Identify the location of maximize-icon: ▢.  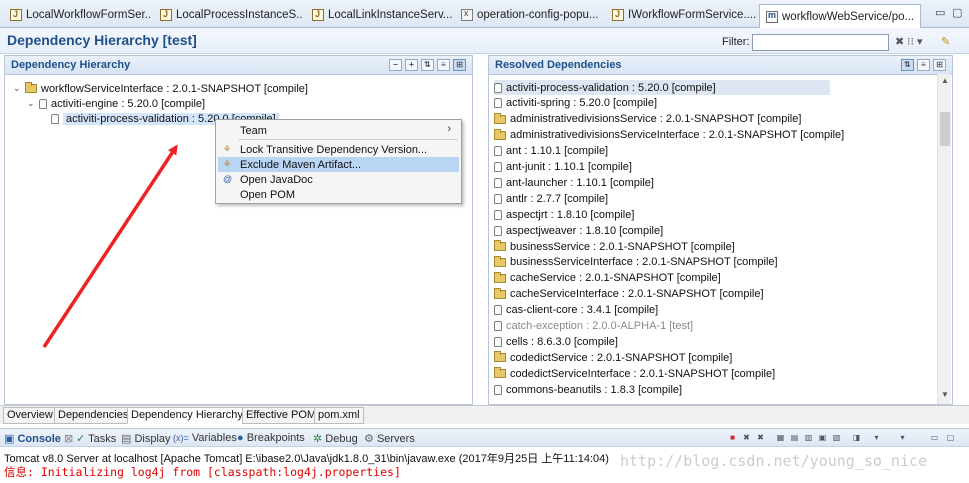
(950, 437).